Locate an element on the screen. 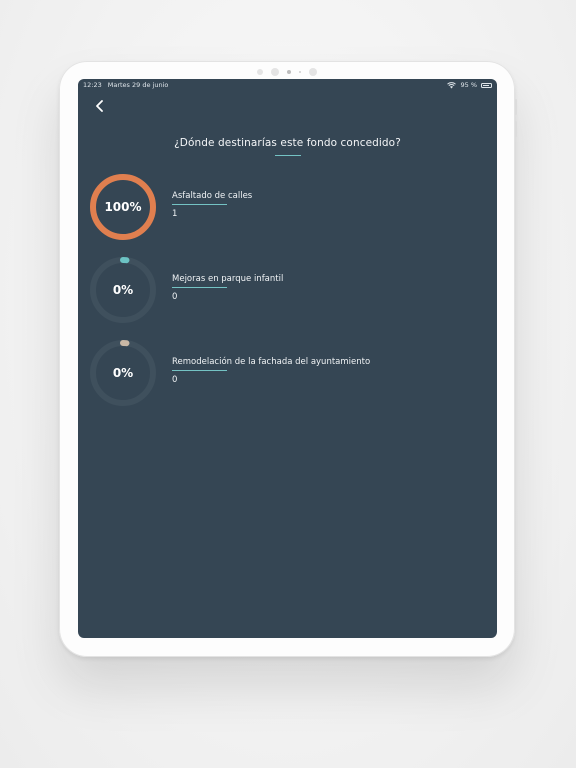 The width and height of the screenshot is (576, 768). title-underline is located at coordinates (288, 155).